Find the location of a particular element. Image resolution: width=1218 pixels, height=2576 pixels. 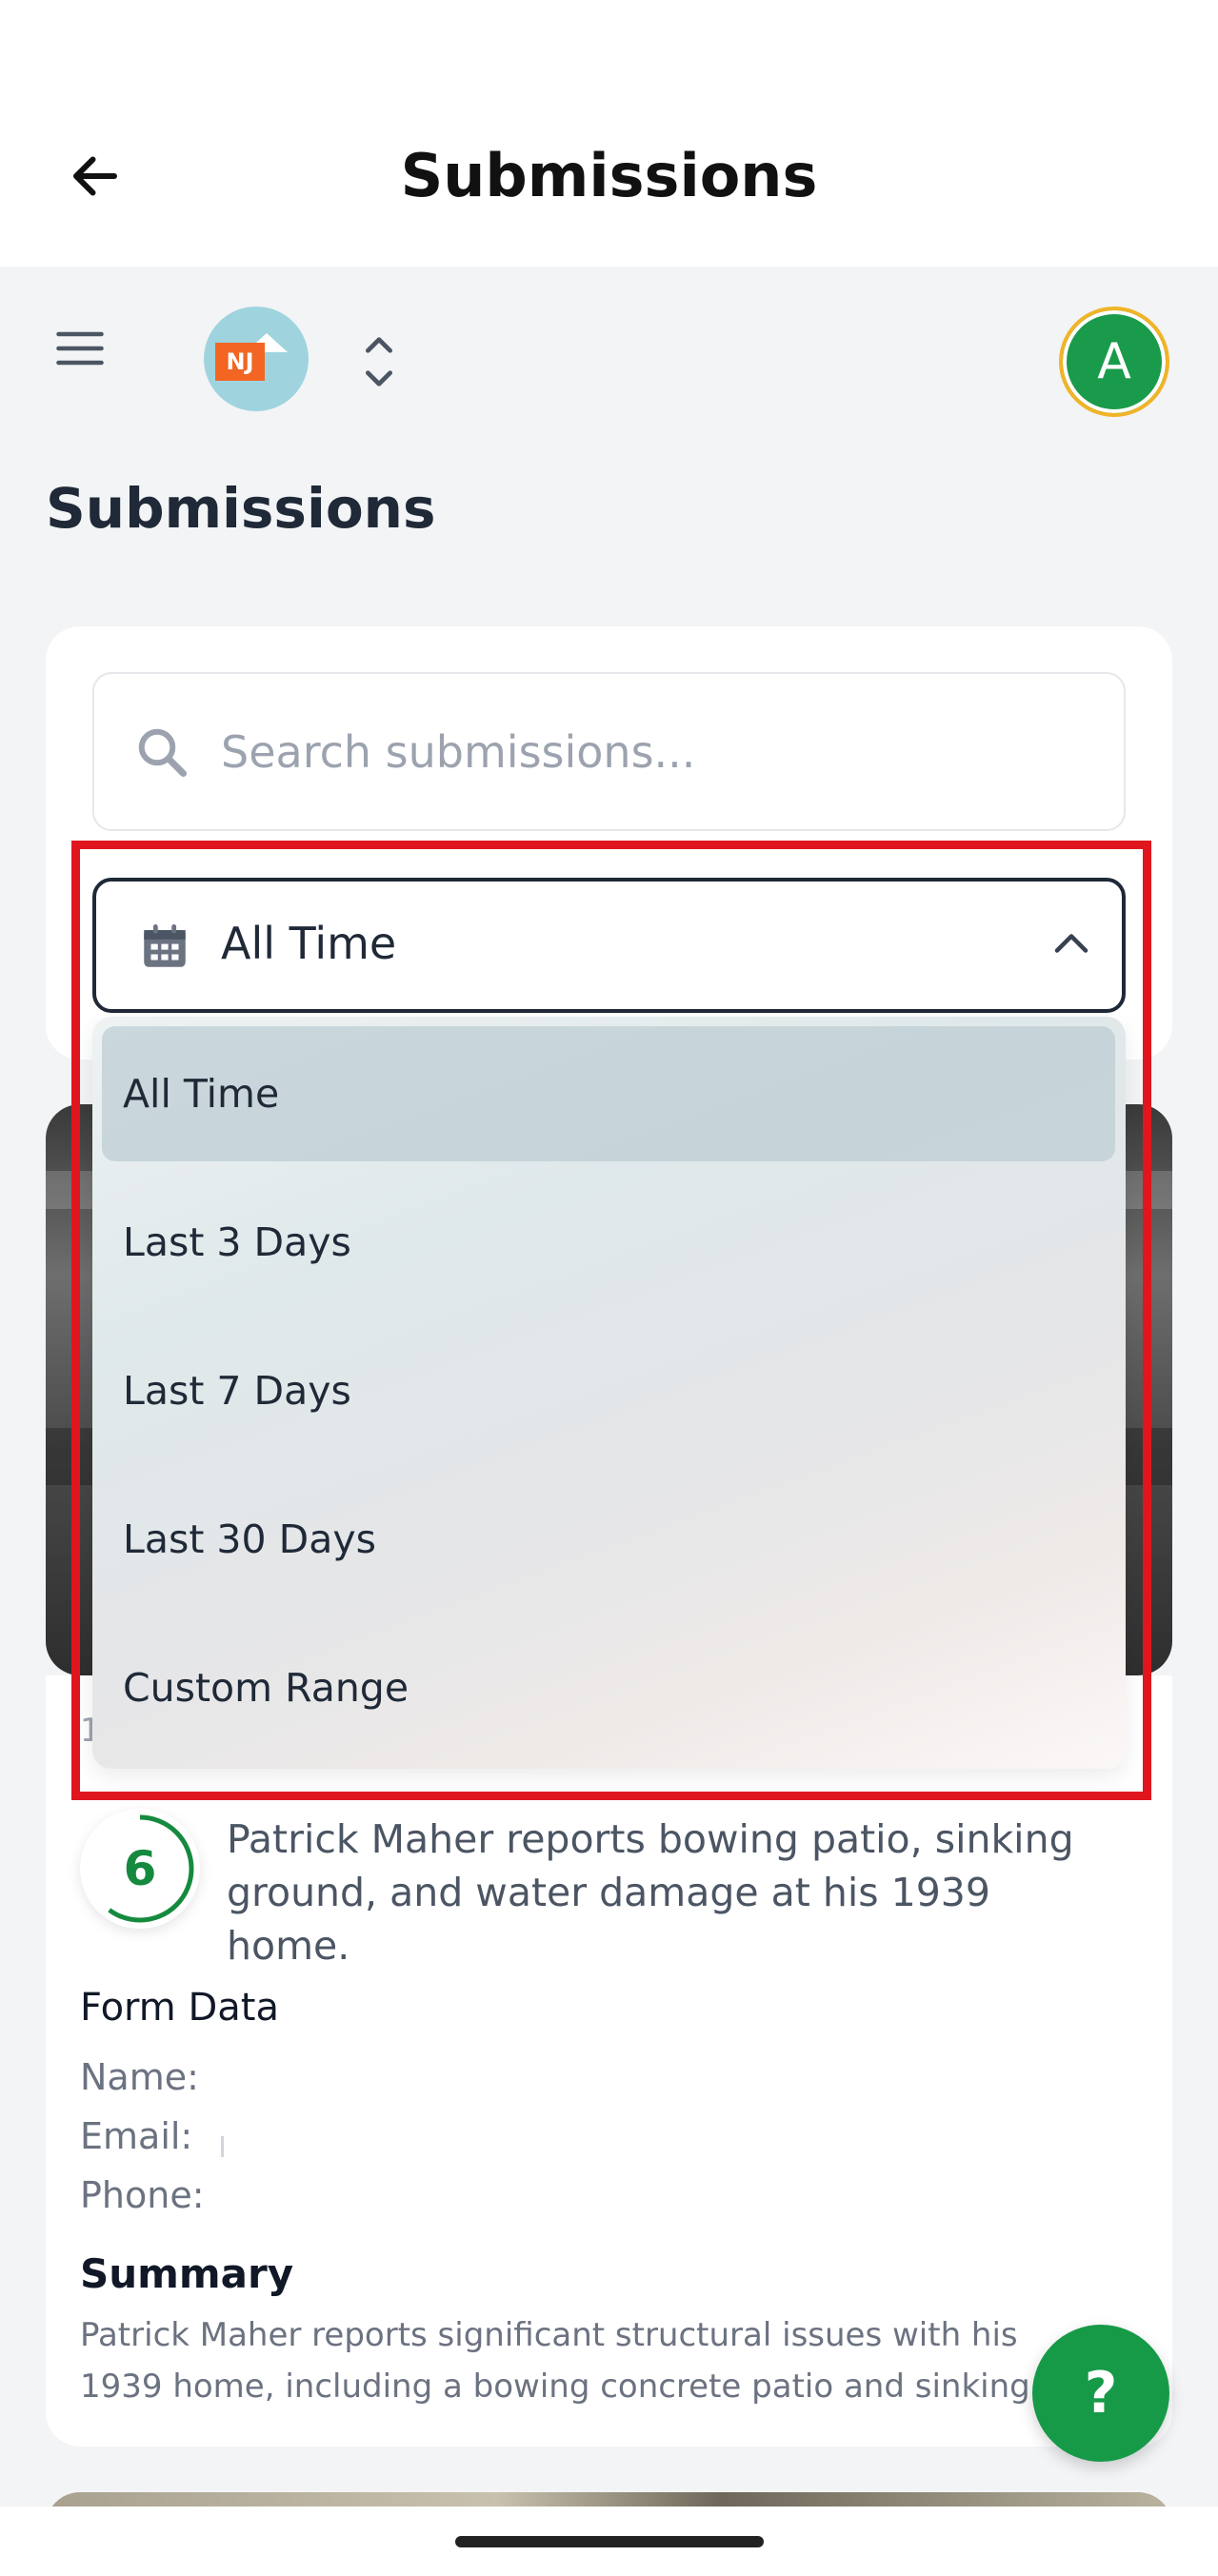

dropdown-option-last-3-days: Last 3 Days is located at coordinates (609, 1242).